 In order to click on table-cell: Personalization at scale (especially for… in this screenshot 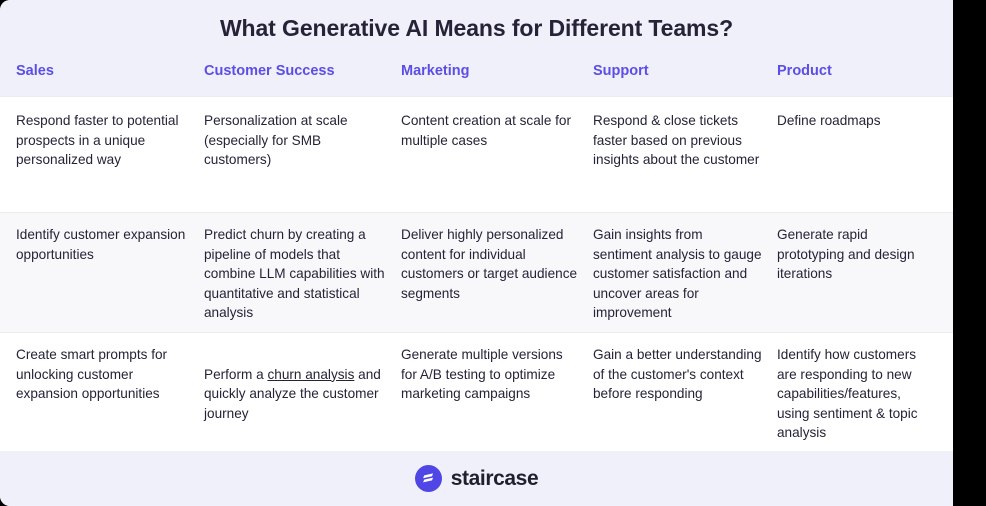, I will do `click(276, 140)`.